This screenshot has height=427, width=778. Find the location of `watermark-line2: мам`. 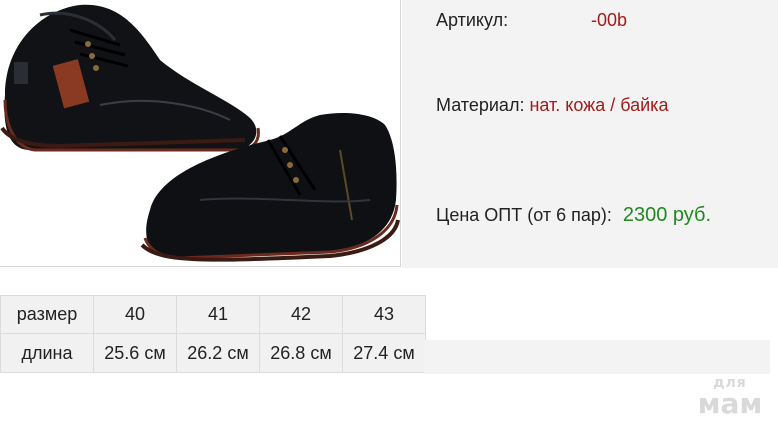

watermark-line2: мам is located at coordinates (730, 403).